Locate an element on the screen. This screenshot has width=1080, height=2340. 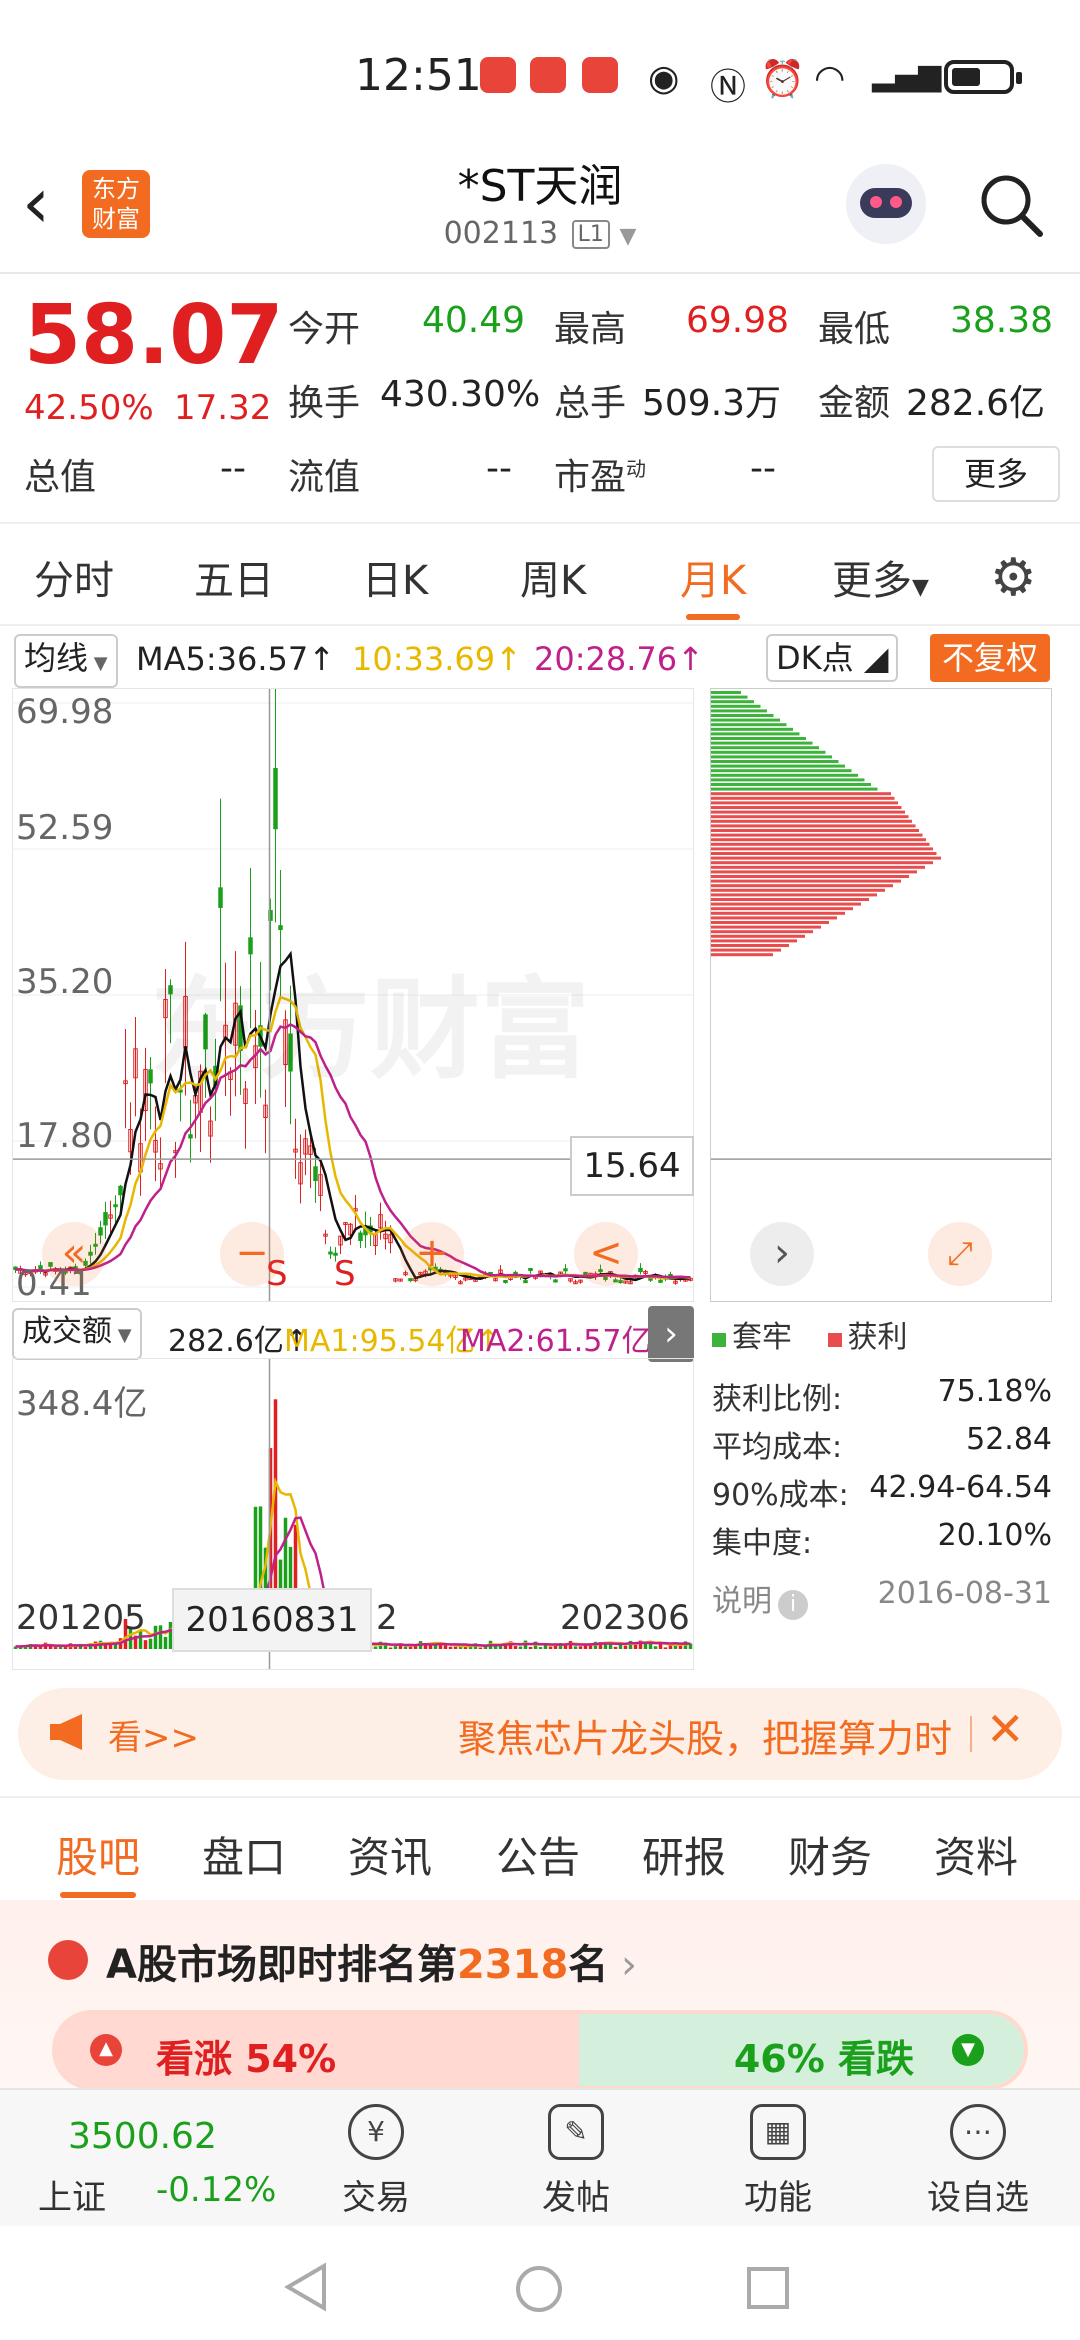
turnover-label: 换手 is located at coordinates (324, 403).